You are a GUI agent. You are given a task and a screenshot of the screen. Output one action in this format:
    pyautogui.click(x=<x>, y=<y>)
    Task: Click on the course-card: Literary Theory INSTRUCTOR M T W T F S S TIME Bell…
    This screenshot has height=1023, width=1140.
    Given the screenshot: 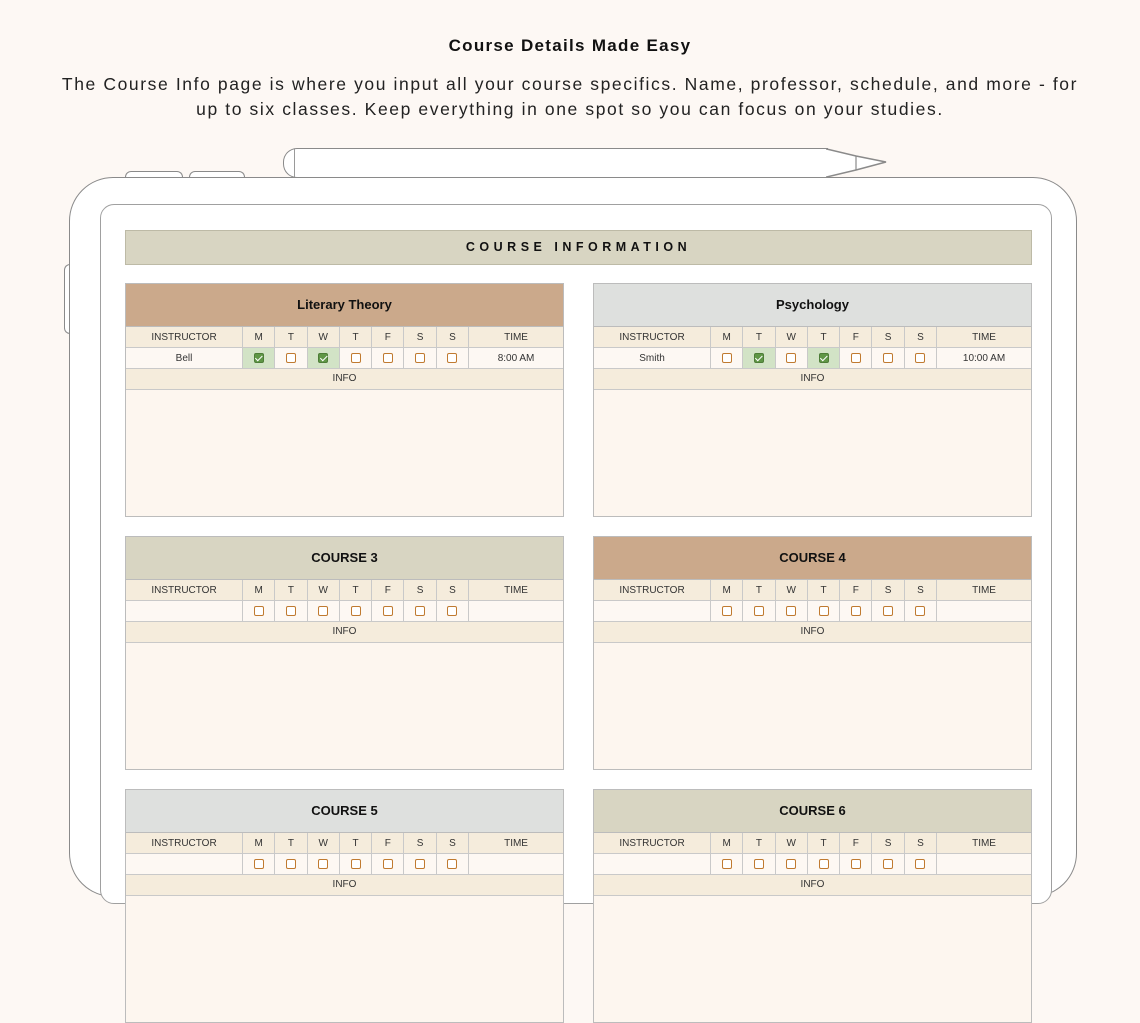 What is the action you would take?
    pyautogui.click(x=344, y=400)
    